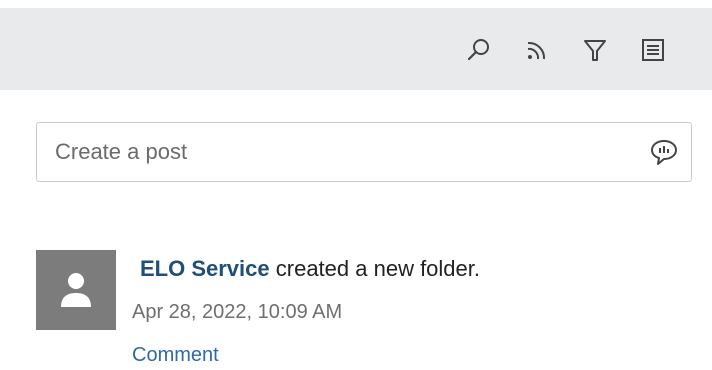 The image size is (712, 370). What do you see at coordinates (237, 312) in the screenshot?
I see `entry-timestamp: Apr 28, 2022, 10:09 AM` at bounding box center [237, 312].